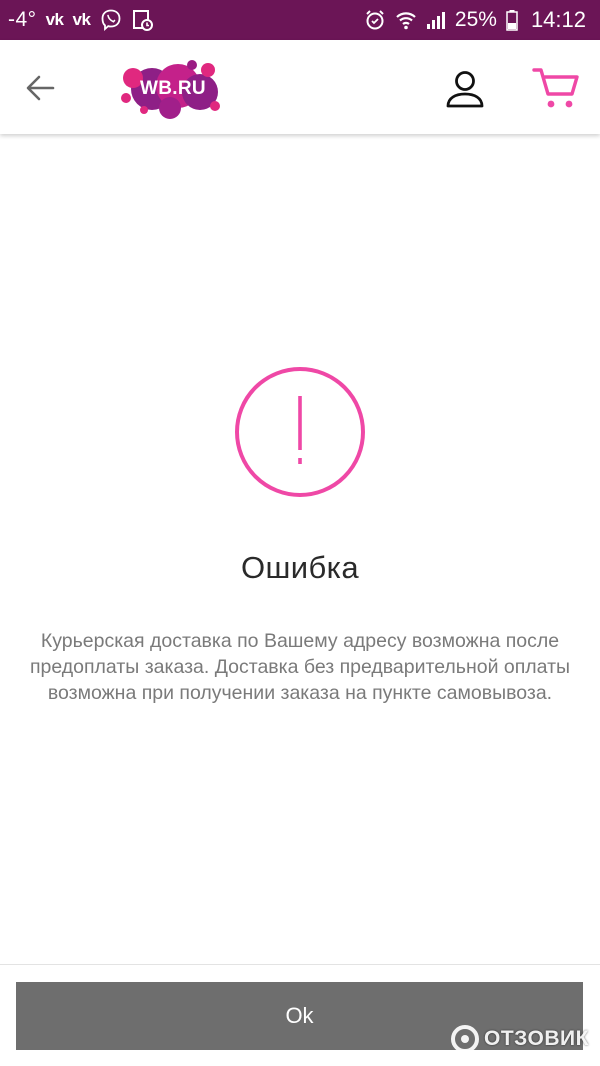 Image resolution: width=600 pixels, height=1066 pixels. I want to click on alarm-icon, so click(375, 20).